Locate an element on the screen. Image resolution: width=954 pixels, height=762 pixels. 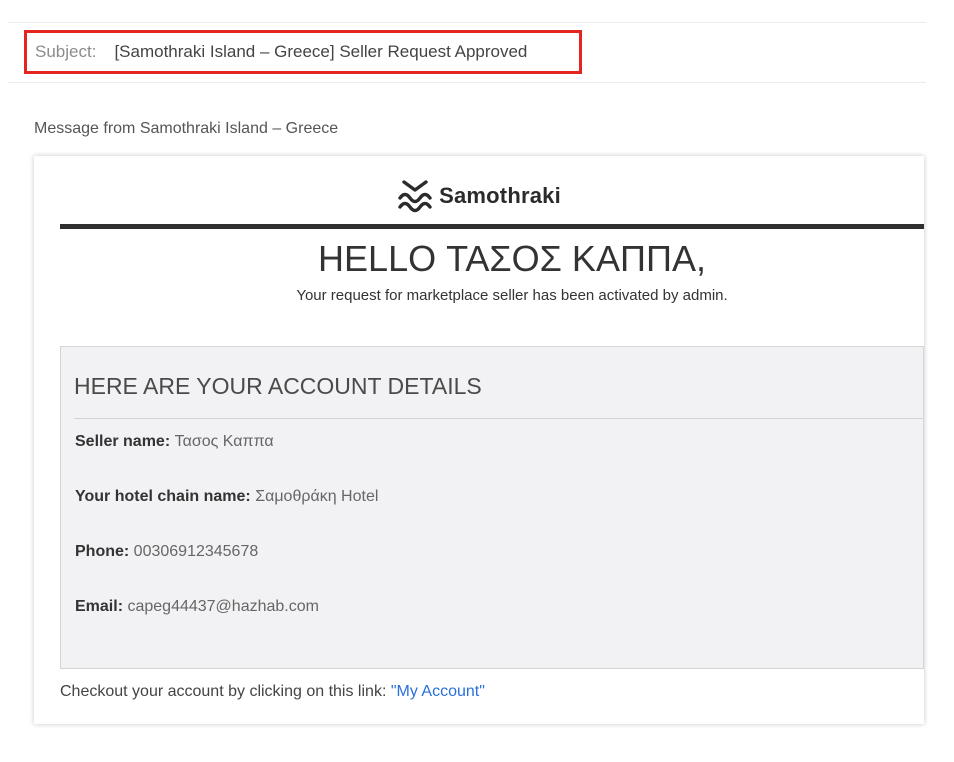
my-account-link: "My Account" is located at coordinates (438, 691).